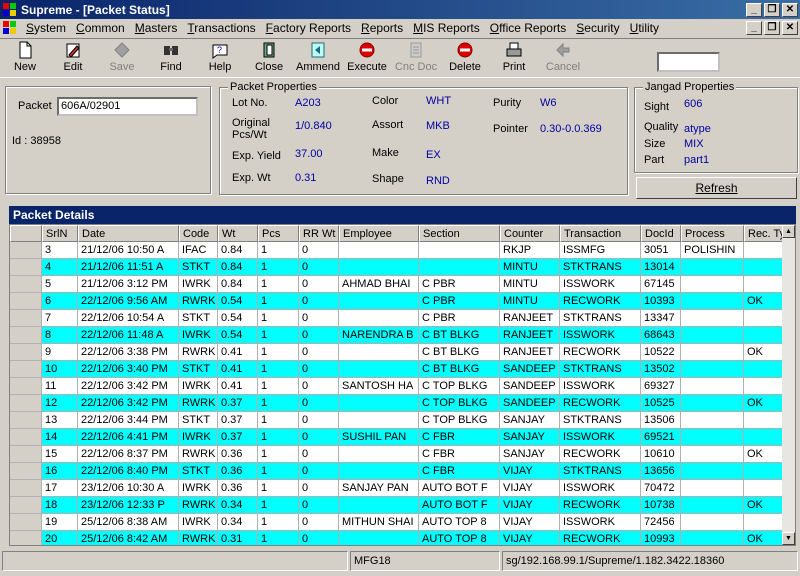 This screenshot has height=576, width=800. What do you see at coordinates (772, 9) in the screenshot?
I see `restore-button: ❐` at bounding box center [772, 9].